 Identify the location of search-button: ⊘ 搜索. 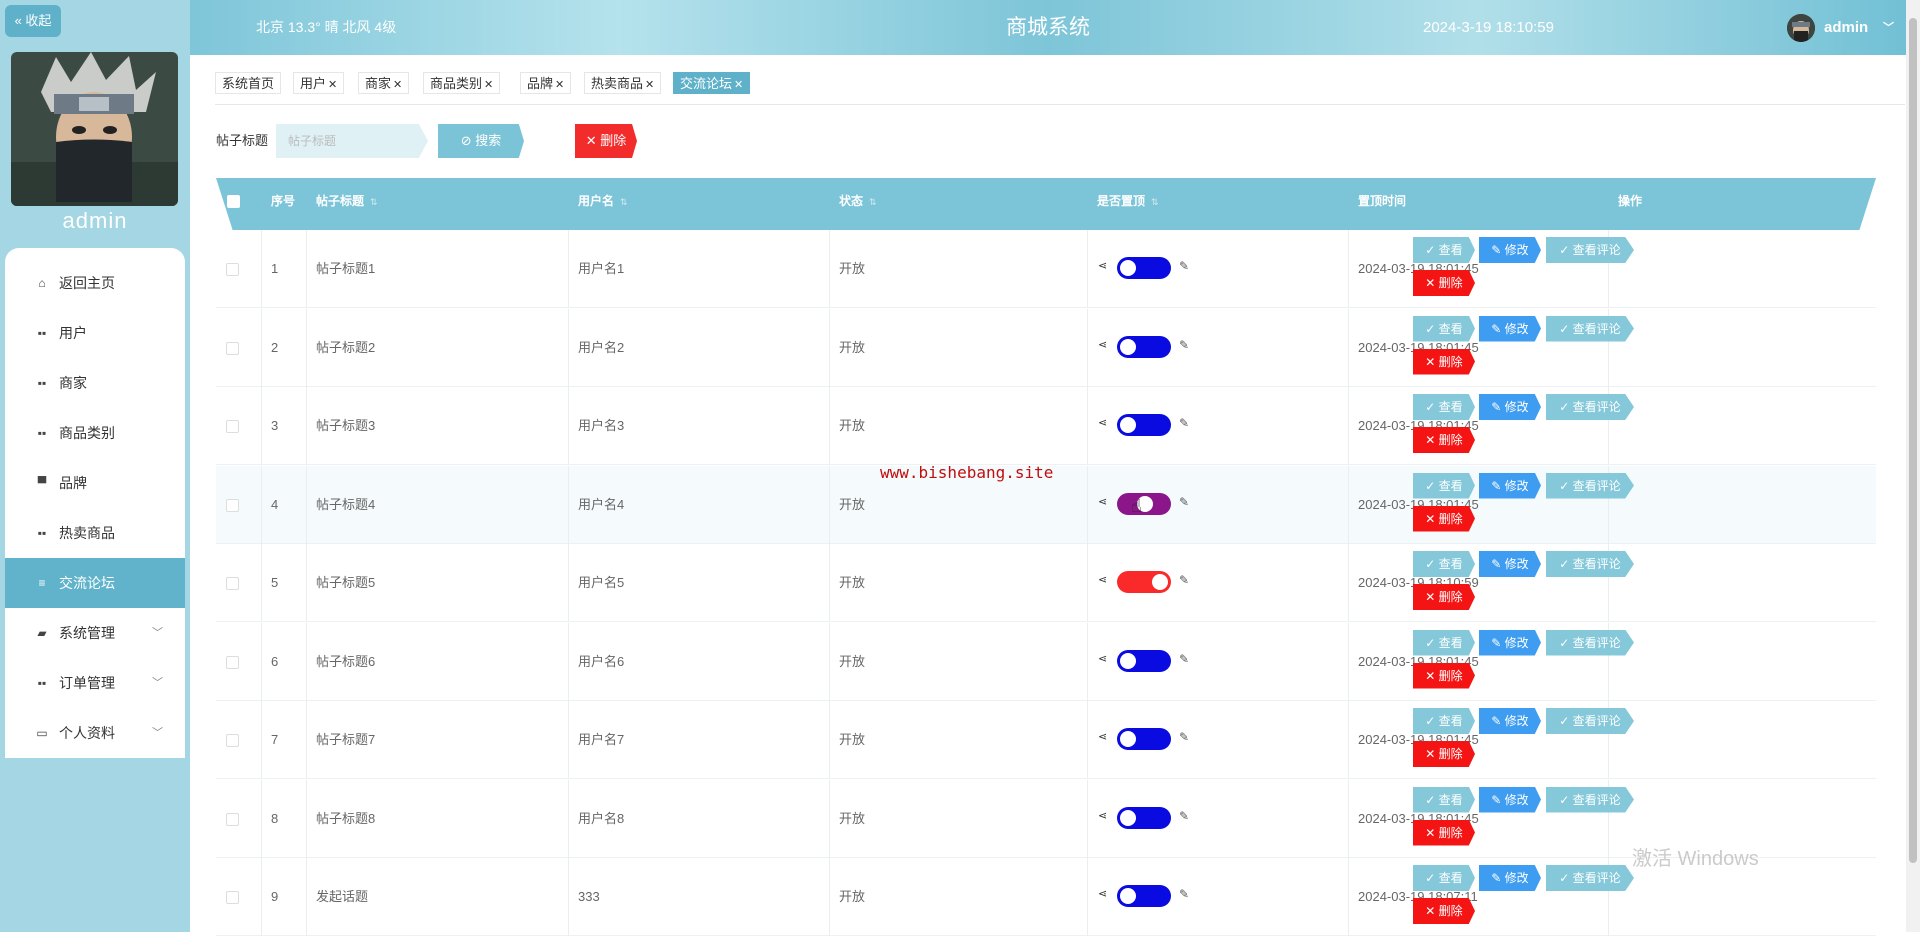
(481, 141).